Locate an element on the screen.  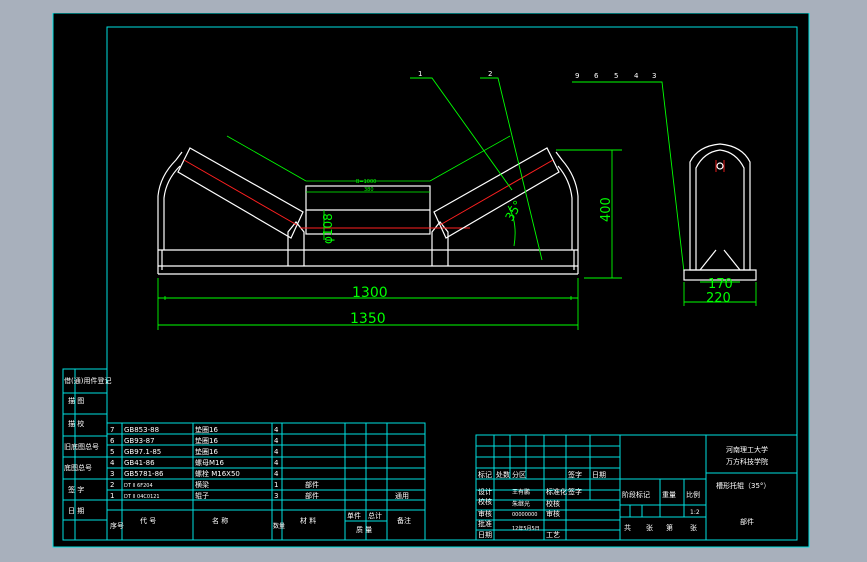
balloon-4: 4 is located at coordinates (636, 76).